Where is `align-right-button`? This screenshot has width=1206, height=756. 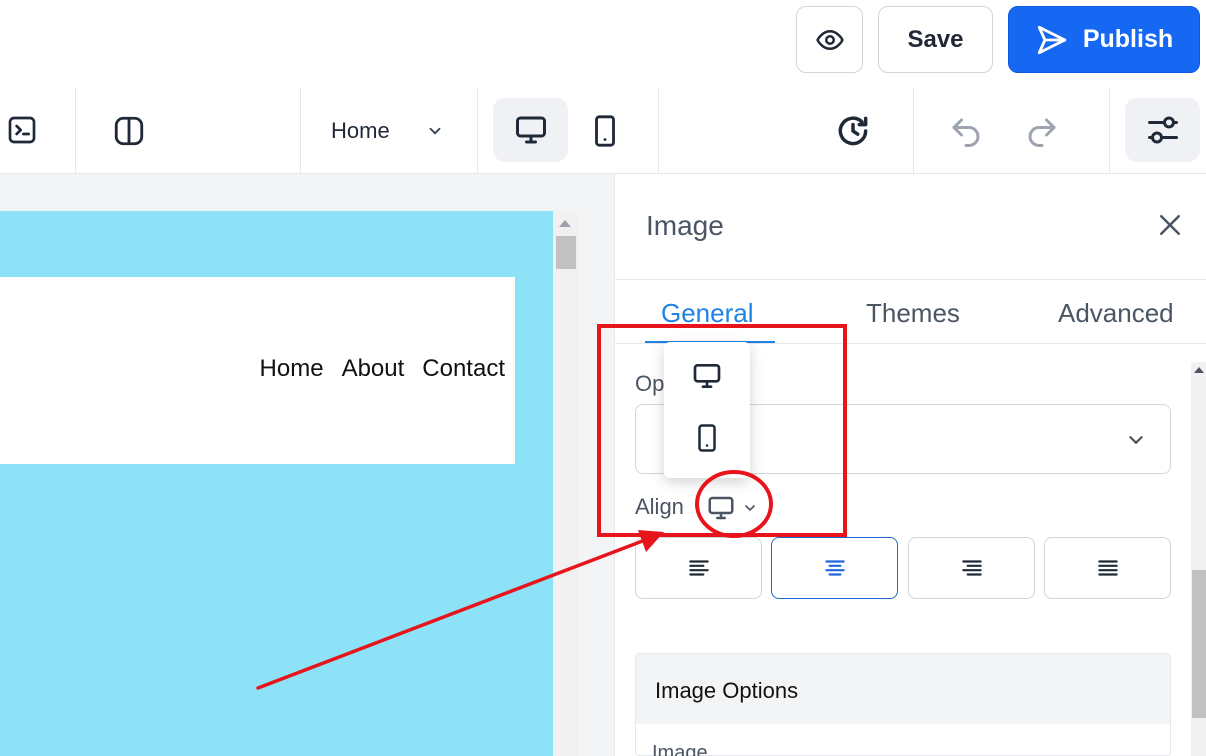 align-right-button is located at coordinates (971, 568).